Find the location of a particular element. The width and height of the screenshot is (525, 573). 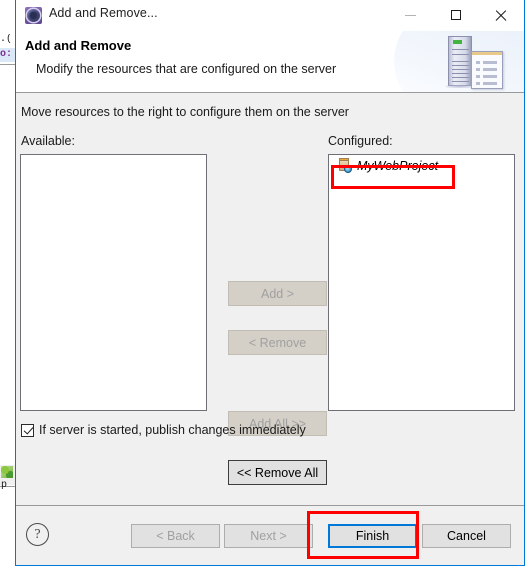

configured-label: Configured: is located at coordinates (360, 141).